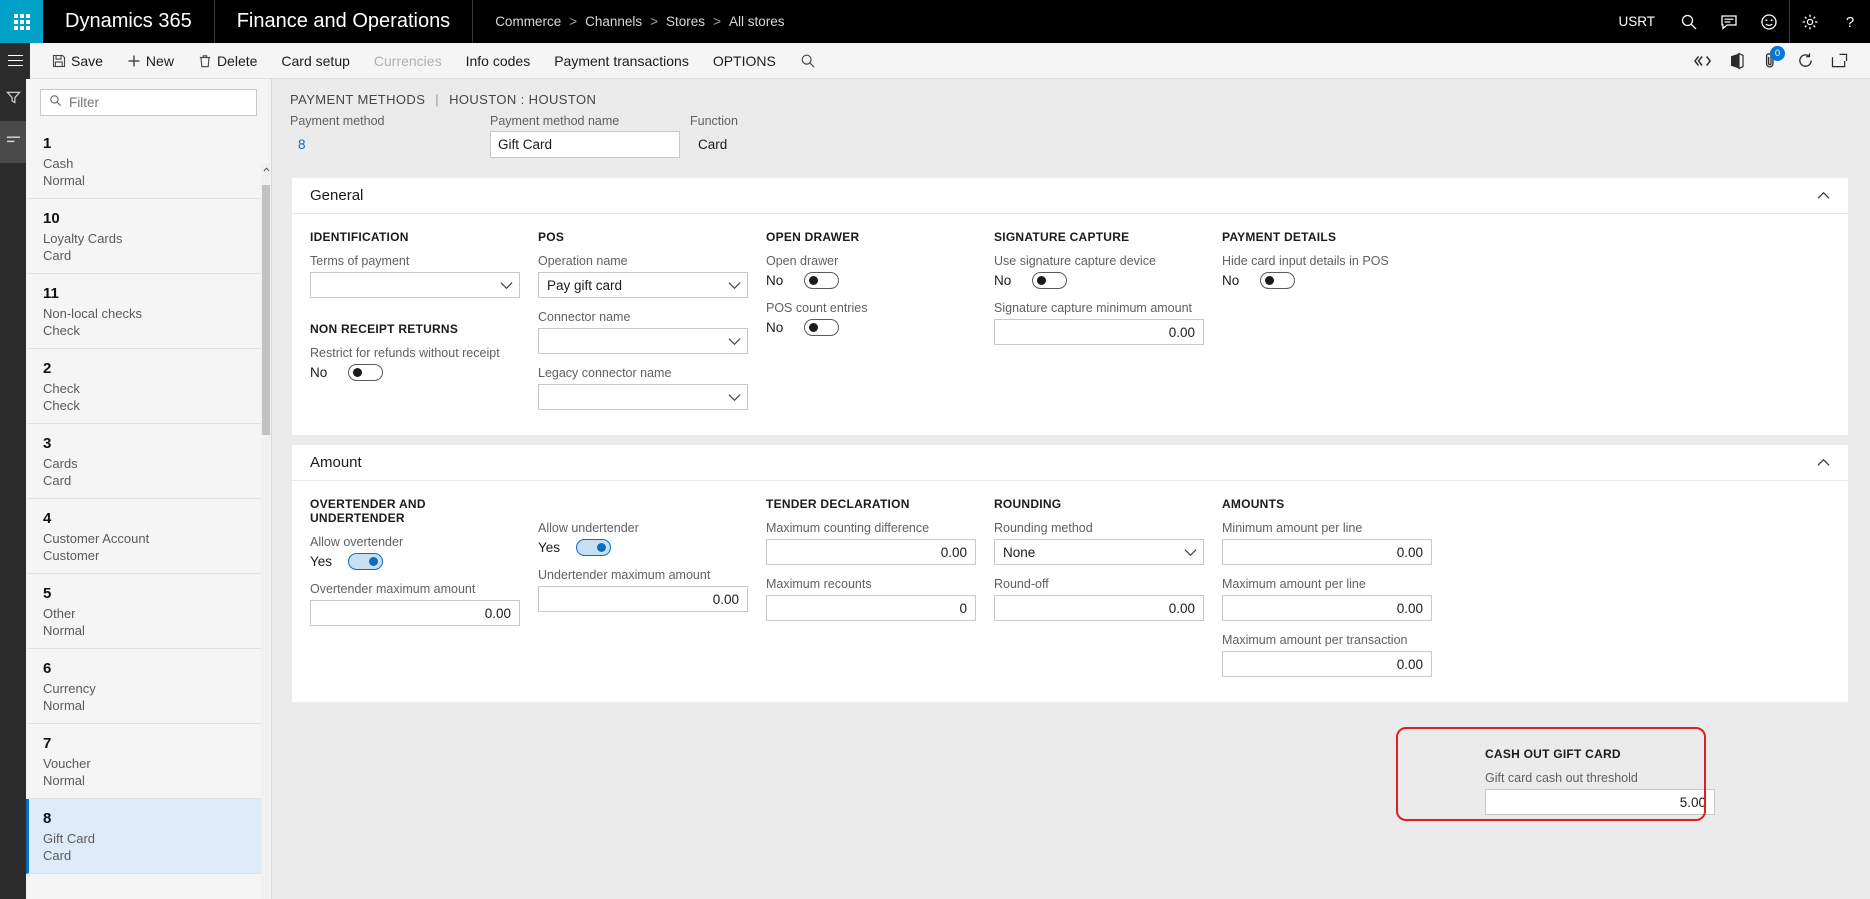 Image resolution: width=1870 pixels, height=899 pixels. Describe the element at coordinates (1277, 280) in the screenshot. I see `hide-card-input-toggle` at that location.